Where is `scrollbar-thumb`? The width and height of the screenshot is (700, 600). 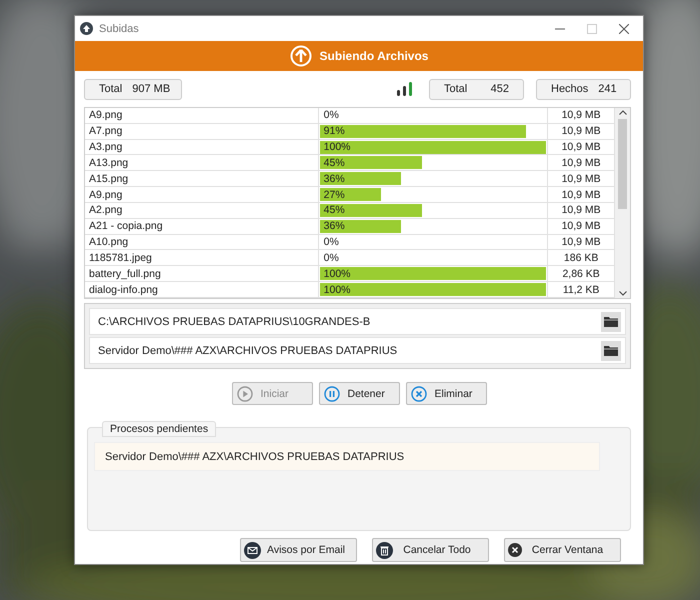
scrollbar-thumb is located at coordinates (623, 164).